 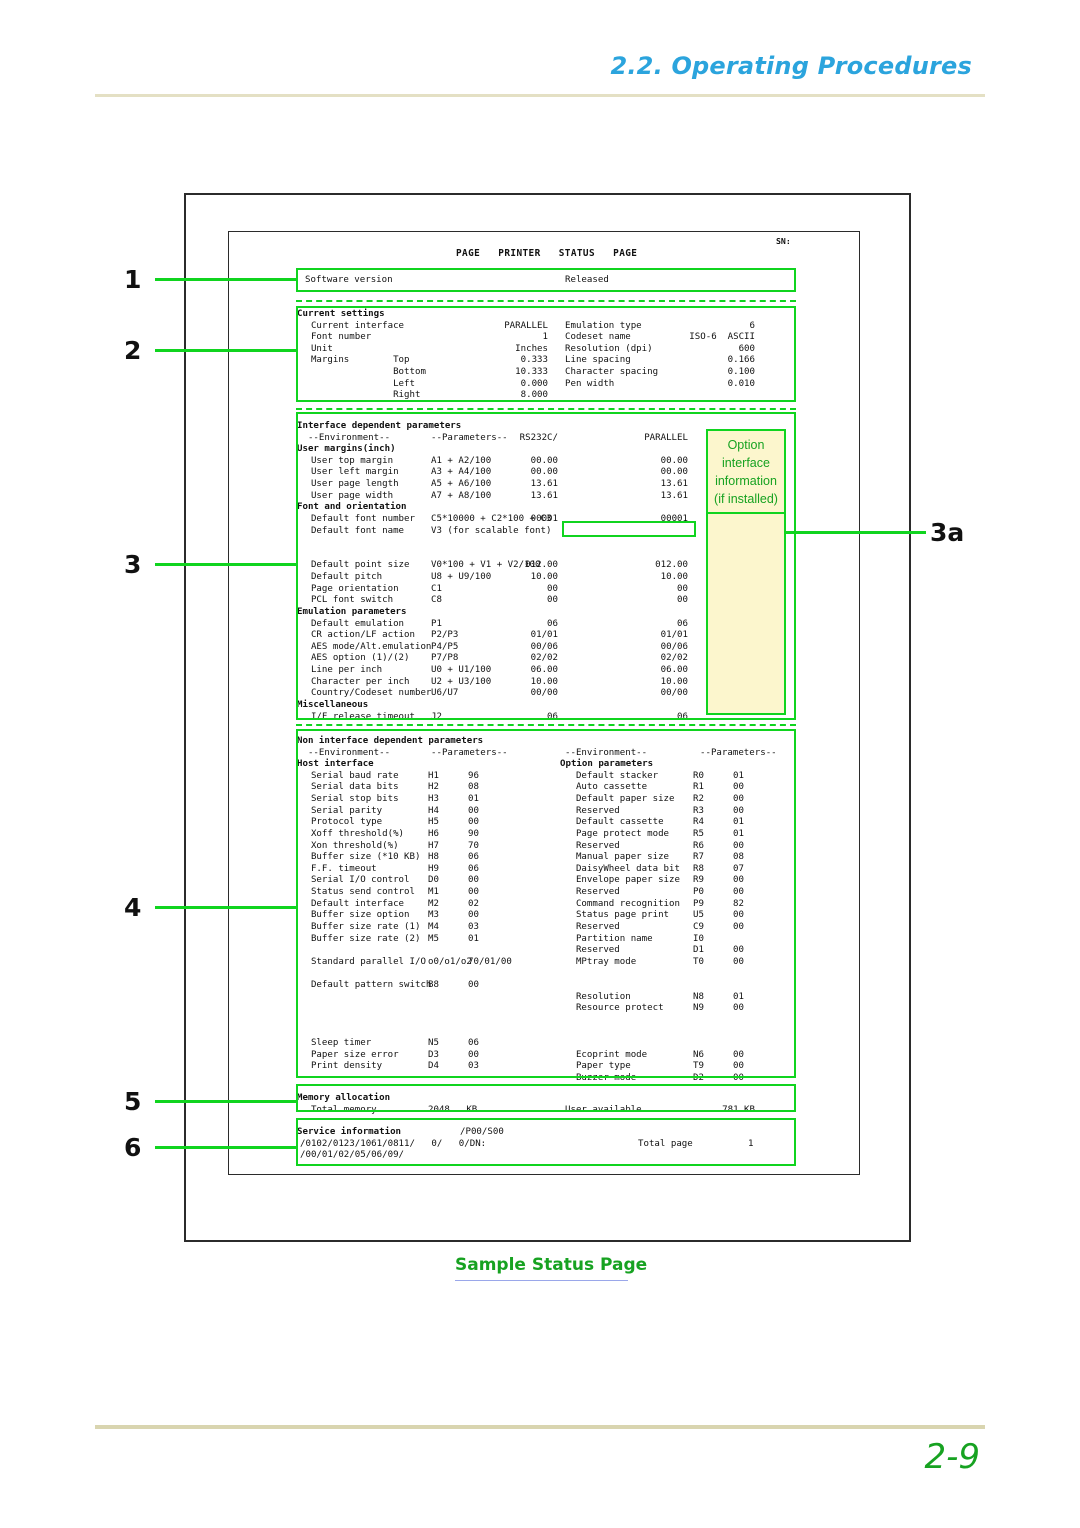 What do you see at coordinates (746, 499) in the screenshot?
I see `option-note-line-3: (if installed)` at bounding box center [746, 499].